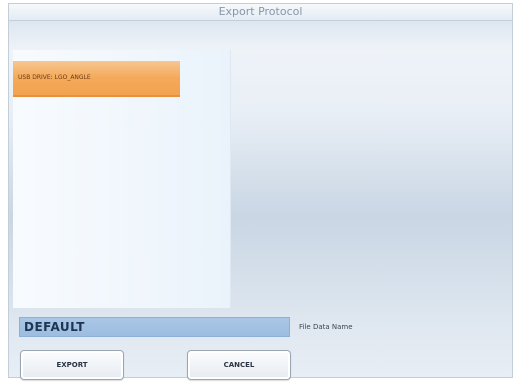  Describe the element at coordinates (239, 365) in the screenshot. I see `cancel-button: CANCEL` at that location.